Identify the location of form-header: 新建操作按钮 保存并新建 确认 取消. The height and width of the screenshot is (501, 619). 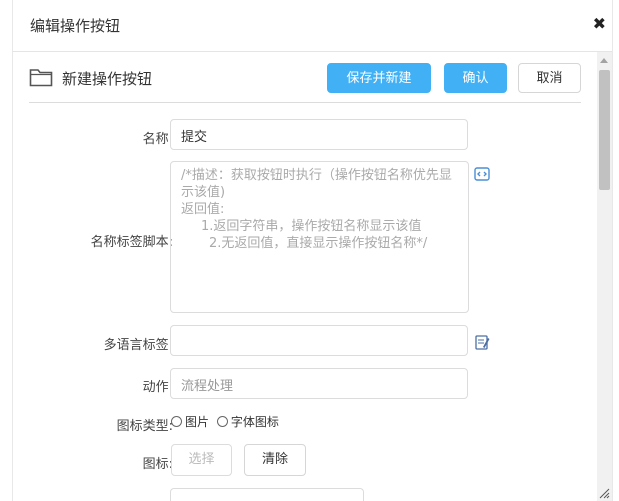
(305, 77).